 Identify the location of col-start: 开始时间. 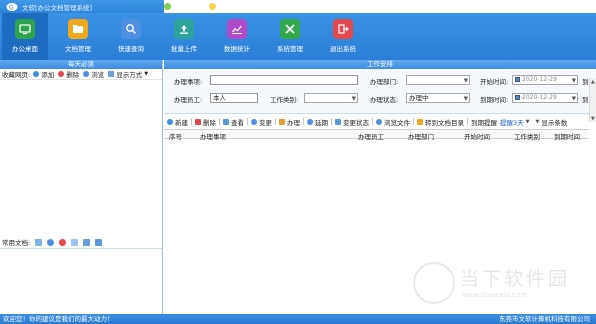
(477, 136).